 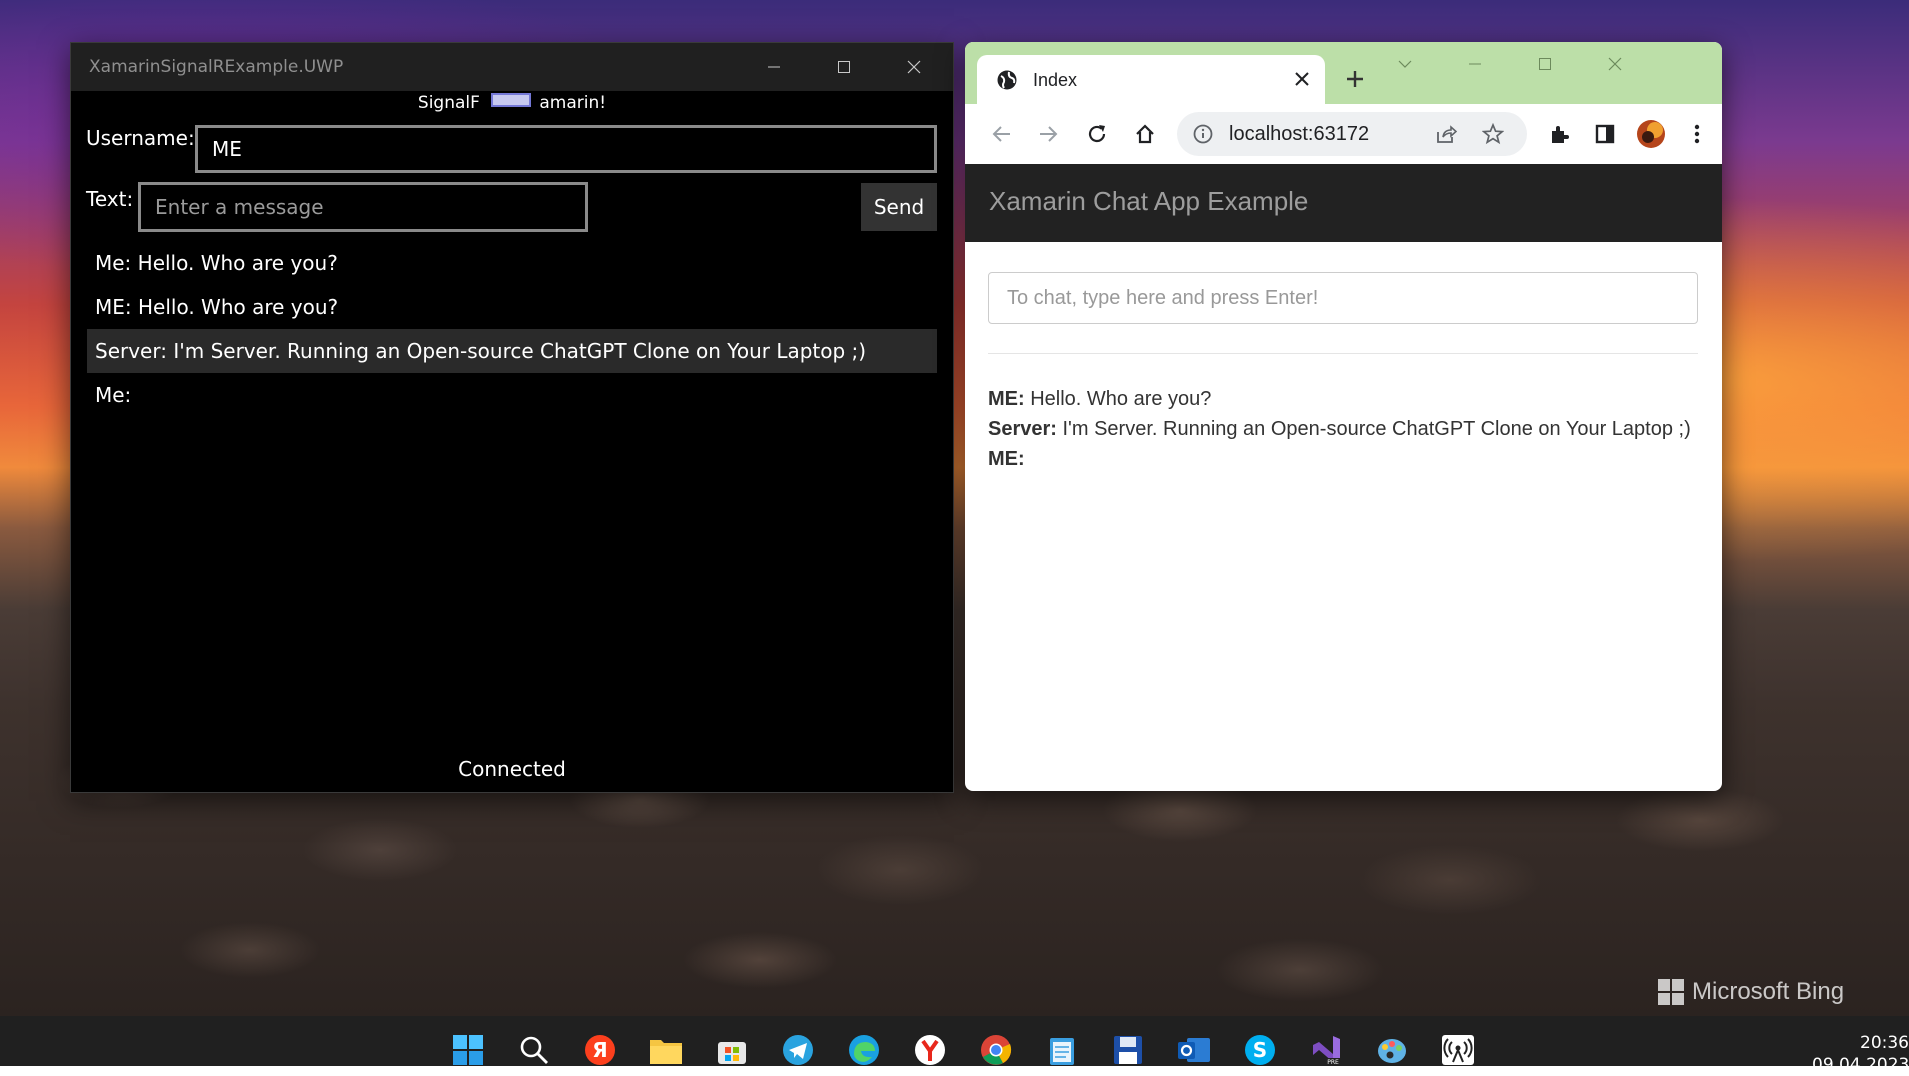 What do you see at coordinates (1343, 73) in the screenshot?
I see `tab-strip: Index` at bounding box center [1343, 73].